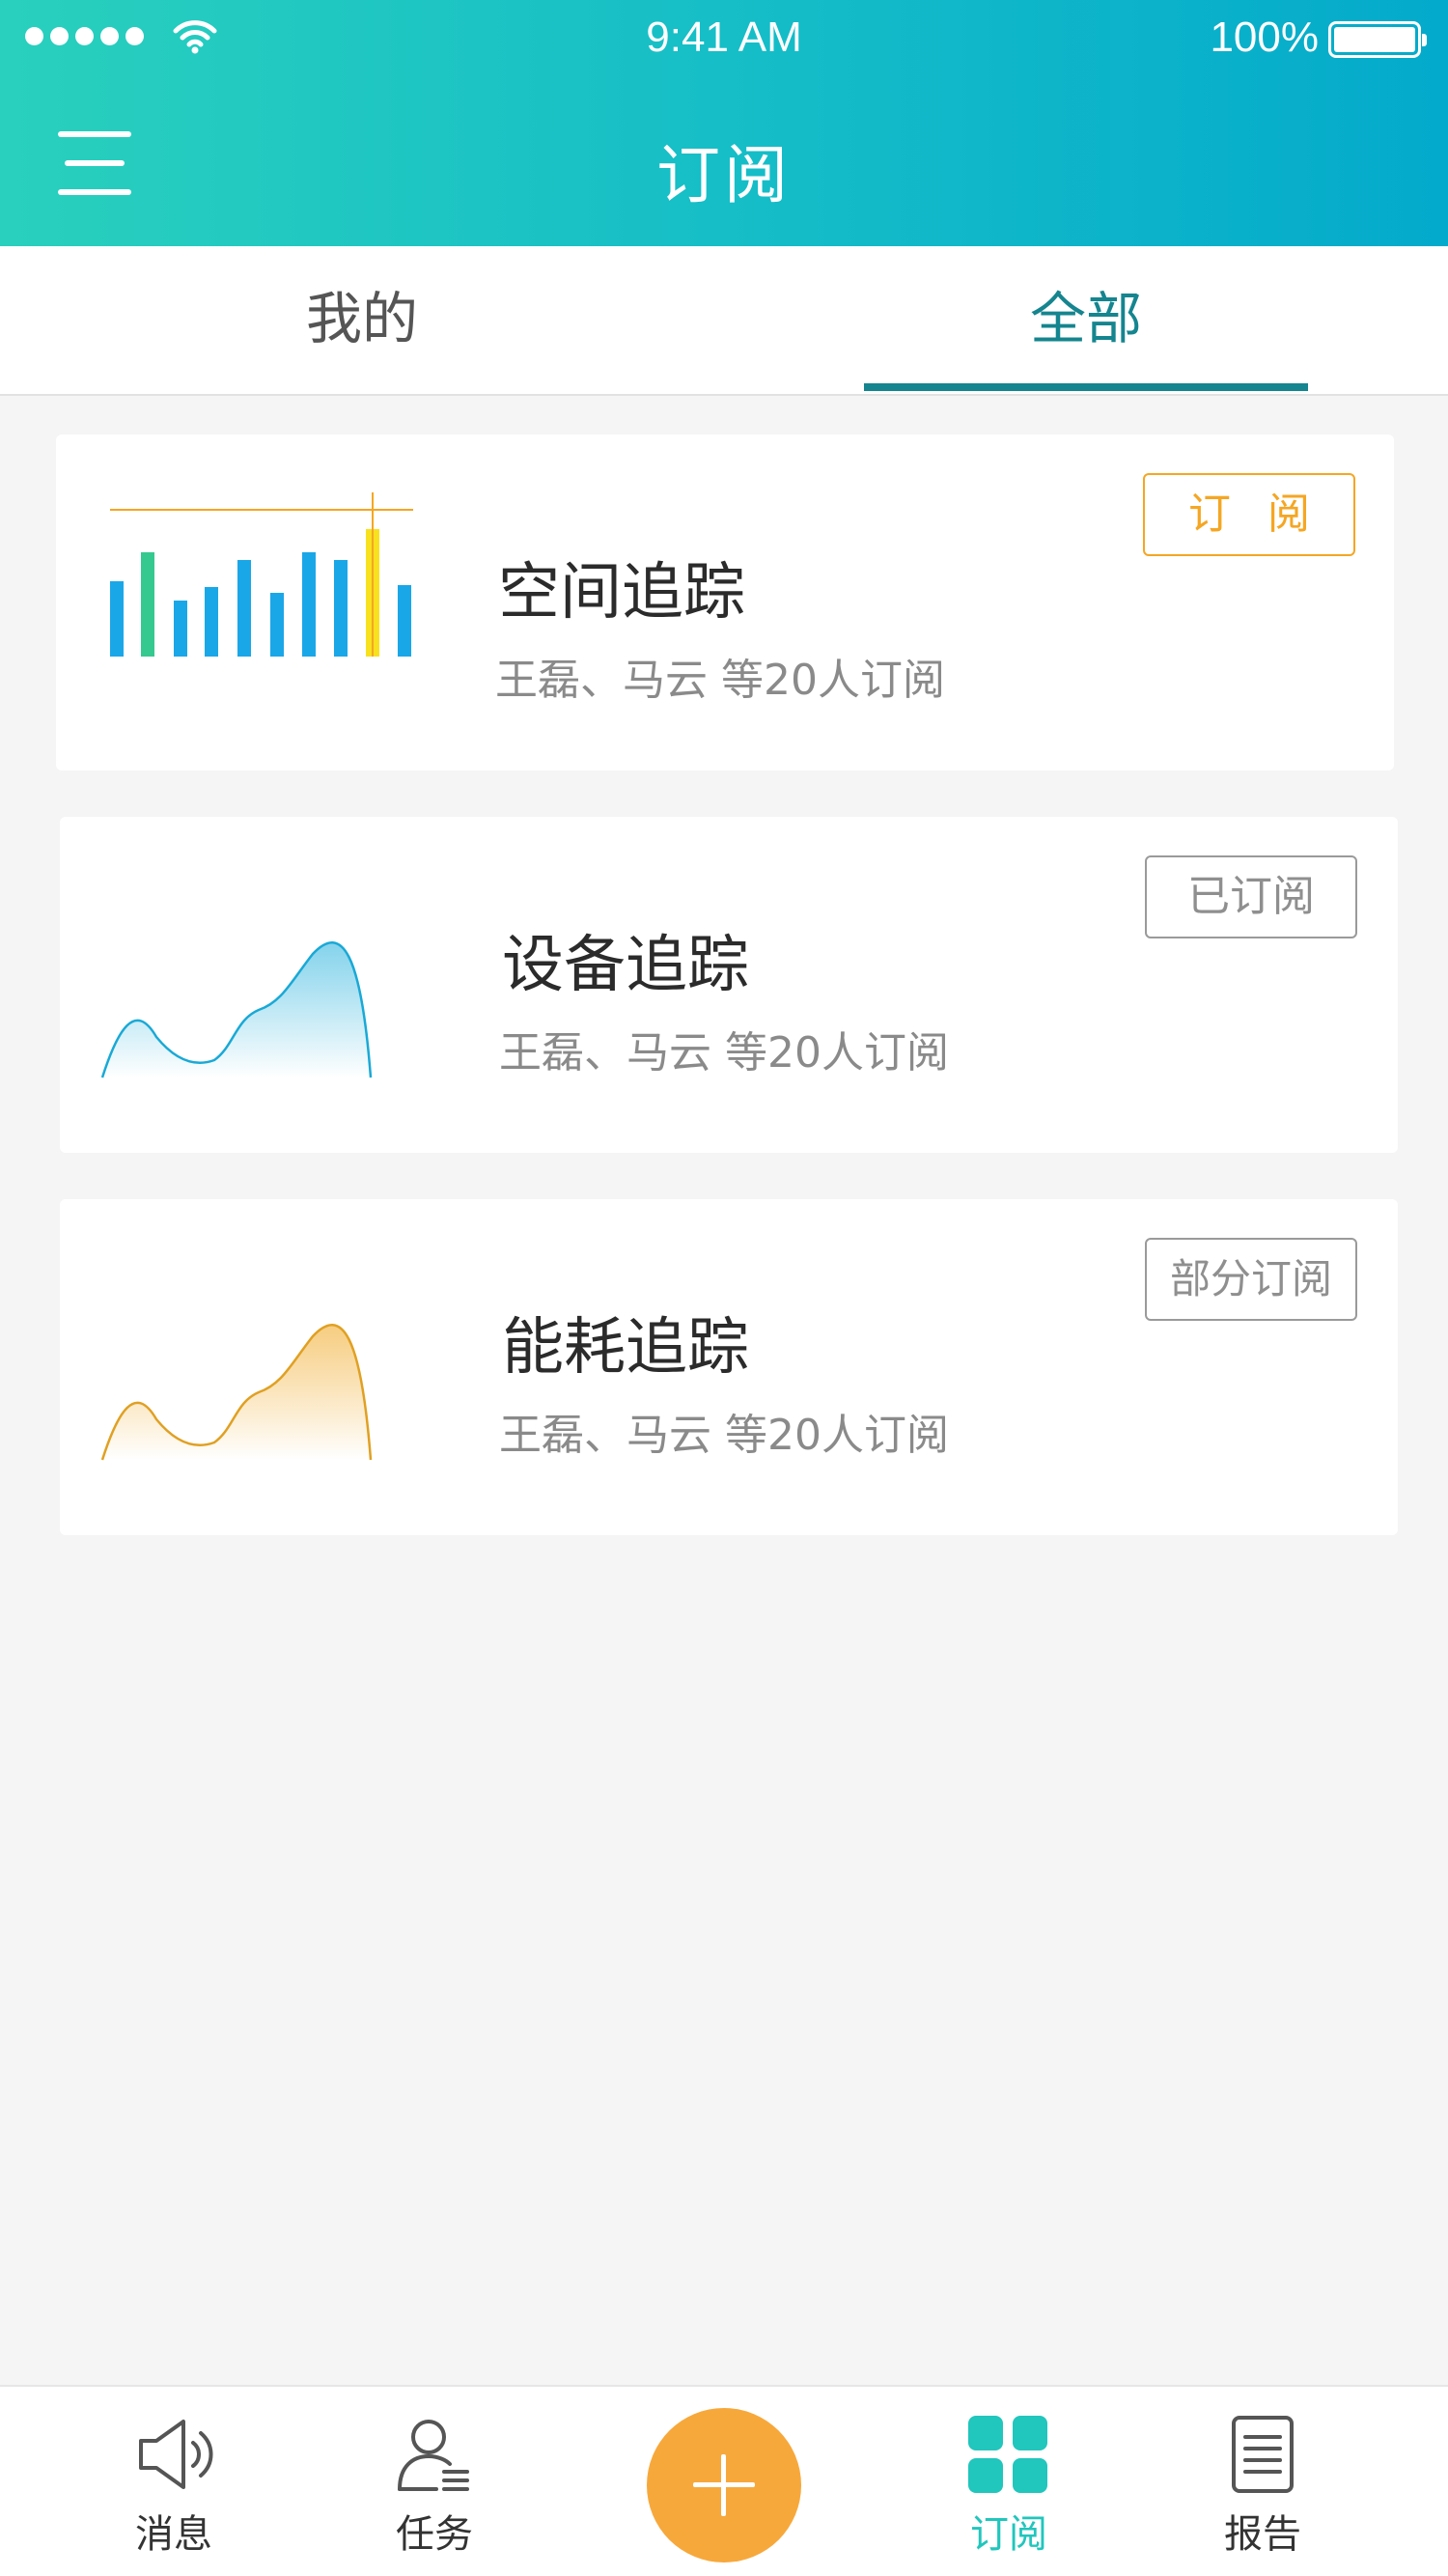 The width and height of the screenshot is (1448, 2576). Describe the element at coordinates (622, 593) in the screenshot. I see `card-title: 空间追踪` at that location.